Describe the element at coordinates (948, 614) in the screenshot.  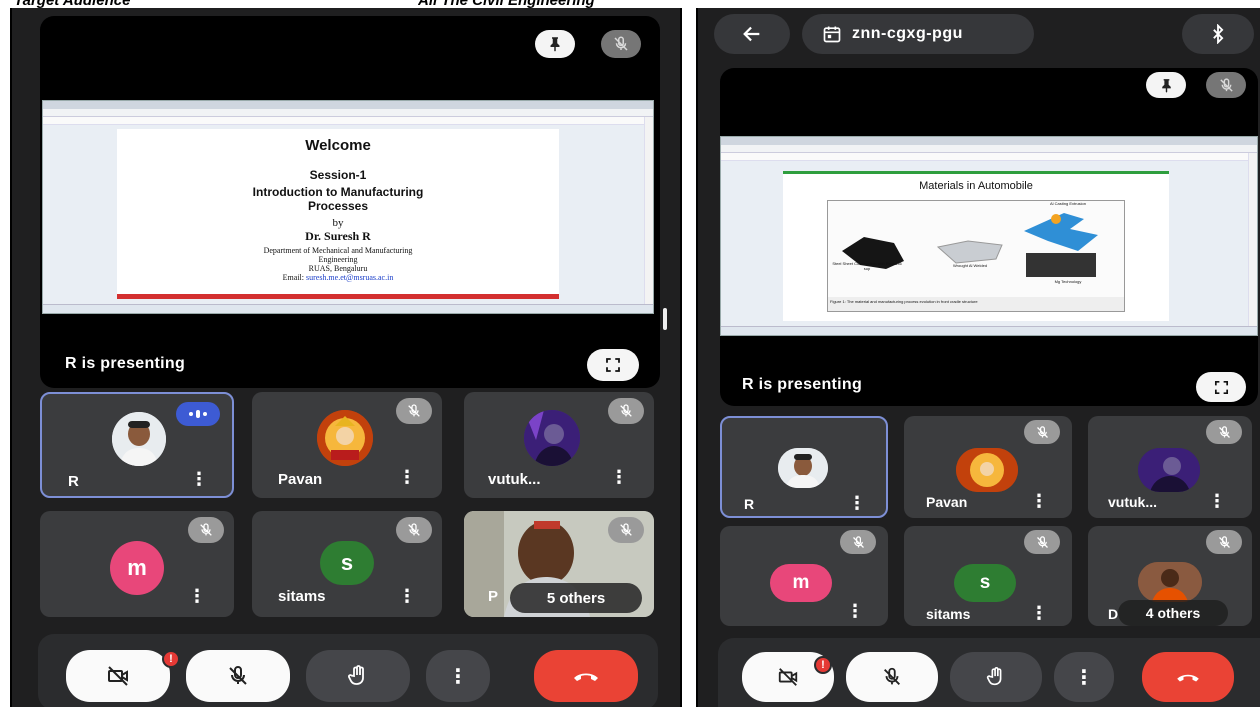
I see `participant-name: sitams` at that location.